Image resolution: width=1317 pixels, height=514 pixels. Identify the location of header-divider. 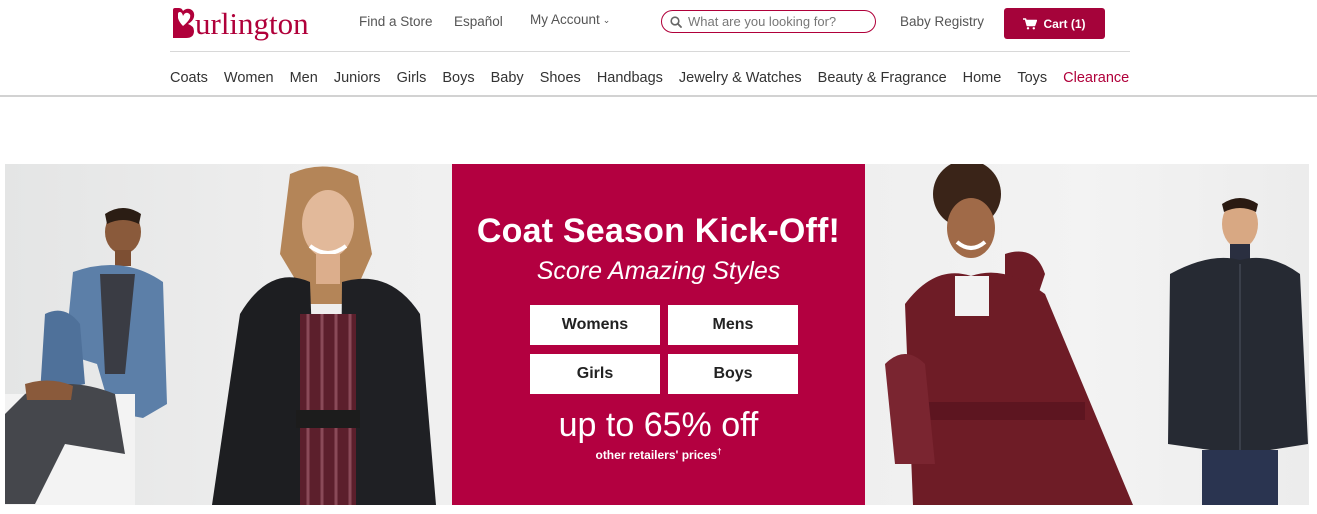
(650, 51).